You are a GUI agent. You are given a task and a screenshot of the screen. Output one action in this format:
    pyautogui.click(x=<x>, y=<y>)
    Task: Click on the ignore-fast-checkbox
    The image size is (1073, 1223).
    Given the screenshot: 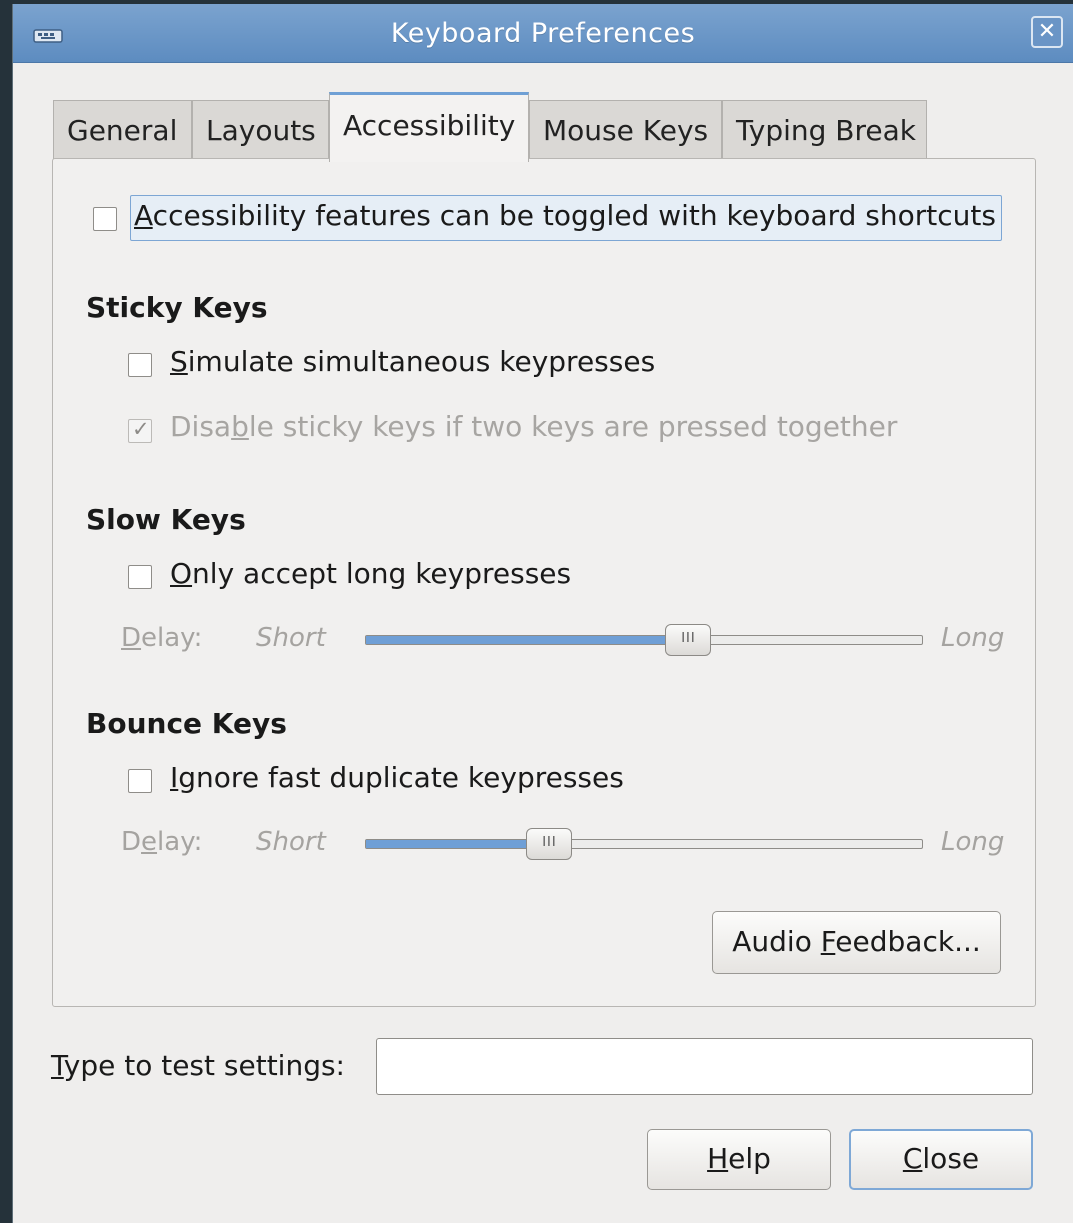 What is the action you would take?
    pyautogui.click(x=140, y=781)
    